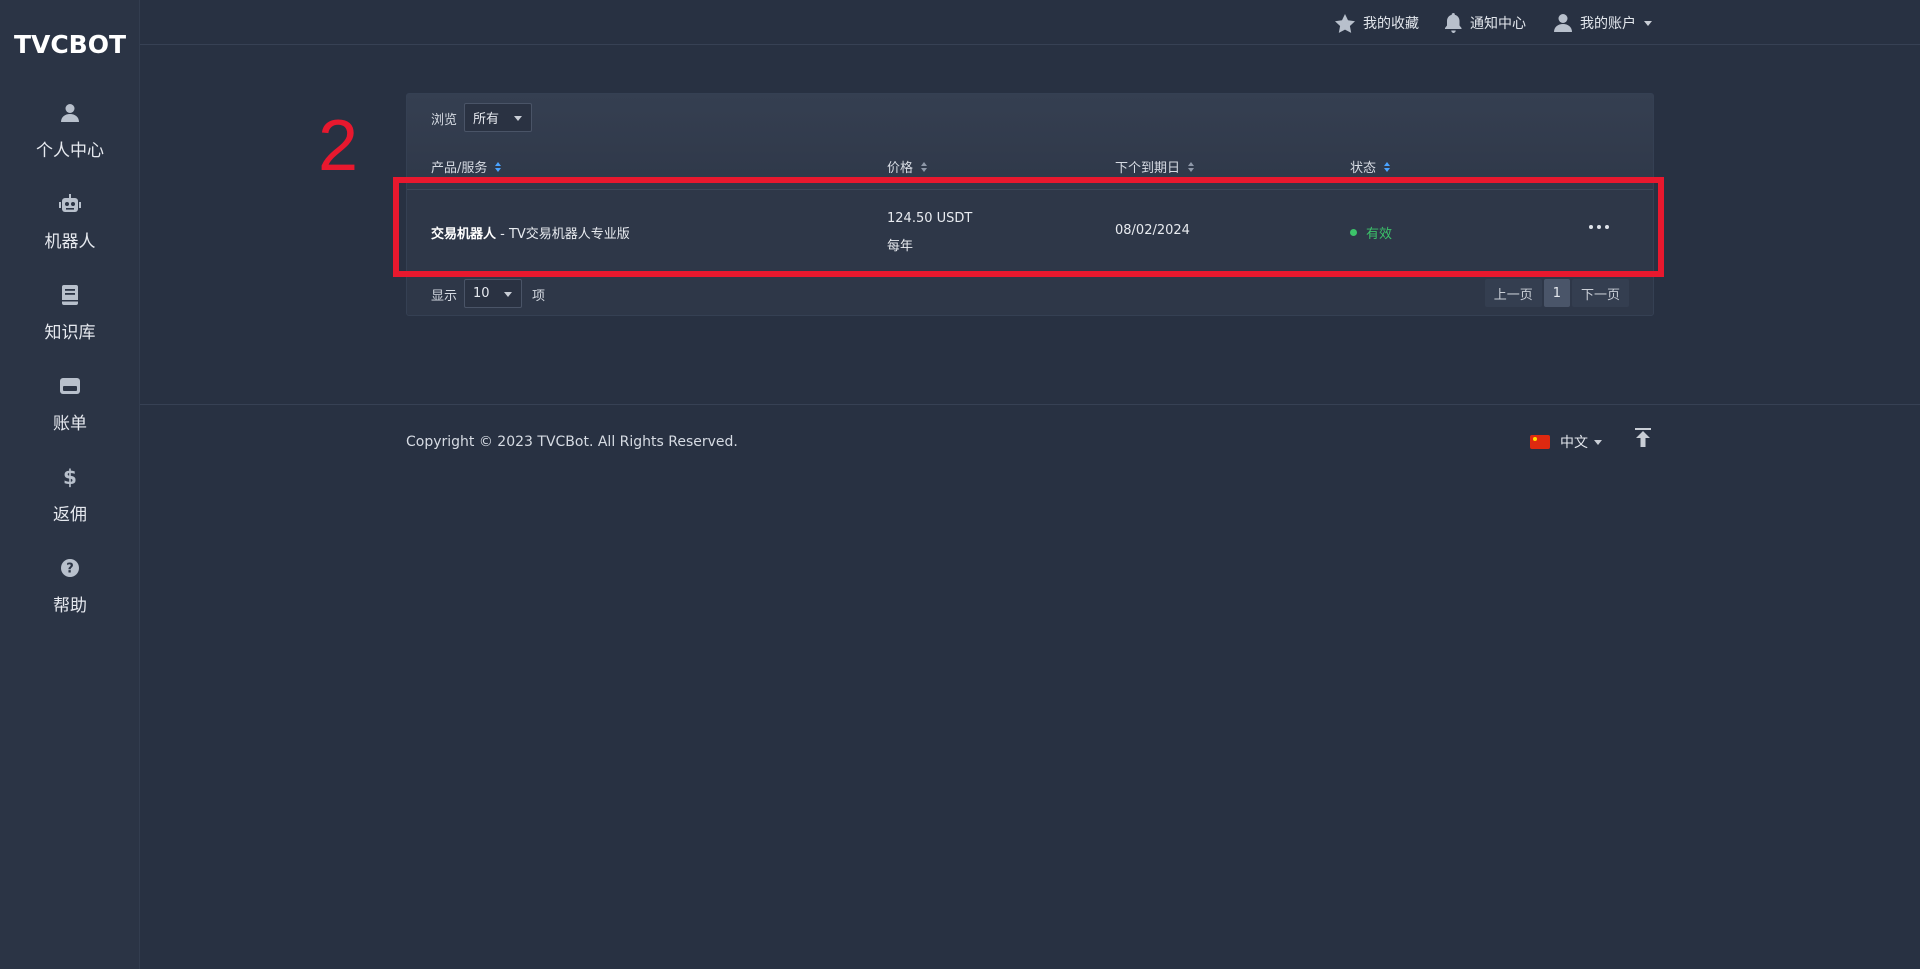 The width and height of the screenshot is (1920, 969). Describe the element at coordinates (1370, 166) in the screenshot. I see `column-header-status: 状态` at that location.